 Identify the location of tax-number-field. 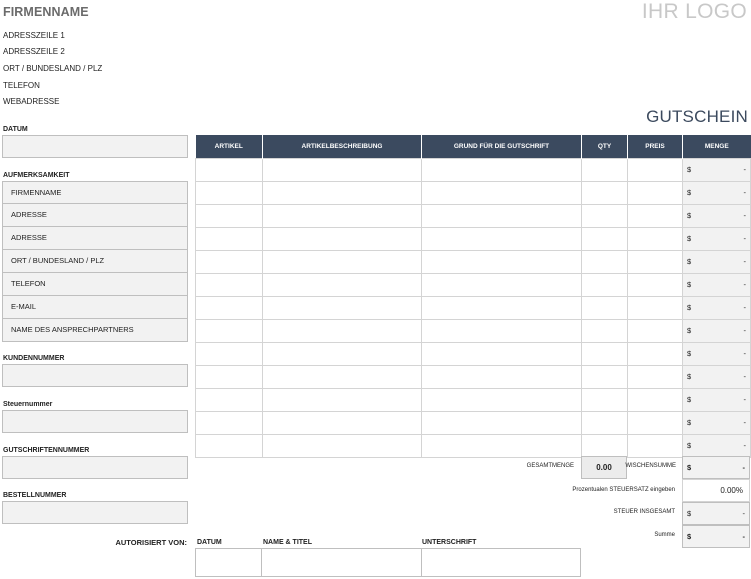
(95, 421).